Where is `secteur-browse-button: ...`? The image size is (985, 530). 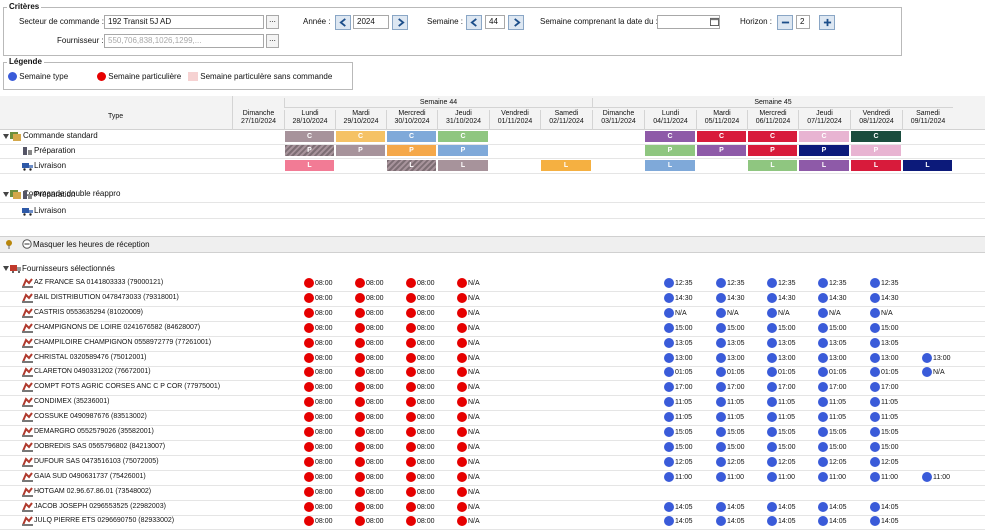
secteur-browse-button: ... is located at coordinates (272, 22).